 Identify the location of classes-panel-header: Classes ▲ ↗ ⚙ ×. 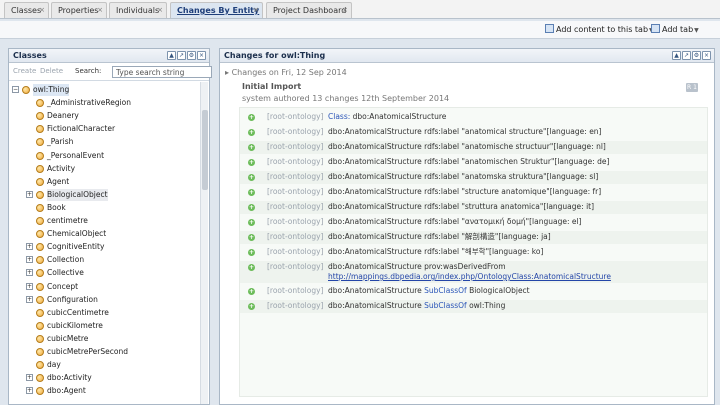
(109, 56).